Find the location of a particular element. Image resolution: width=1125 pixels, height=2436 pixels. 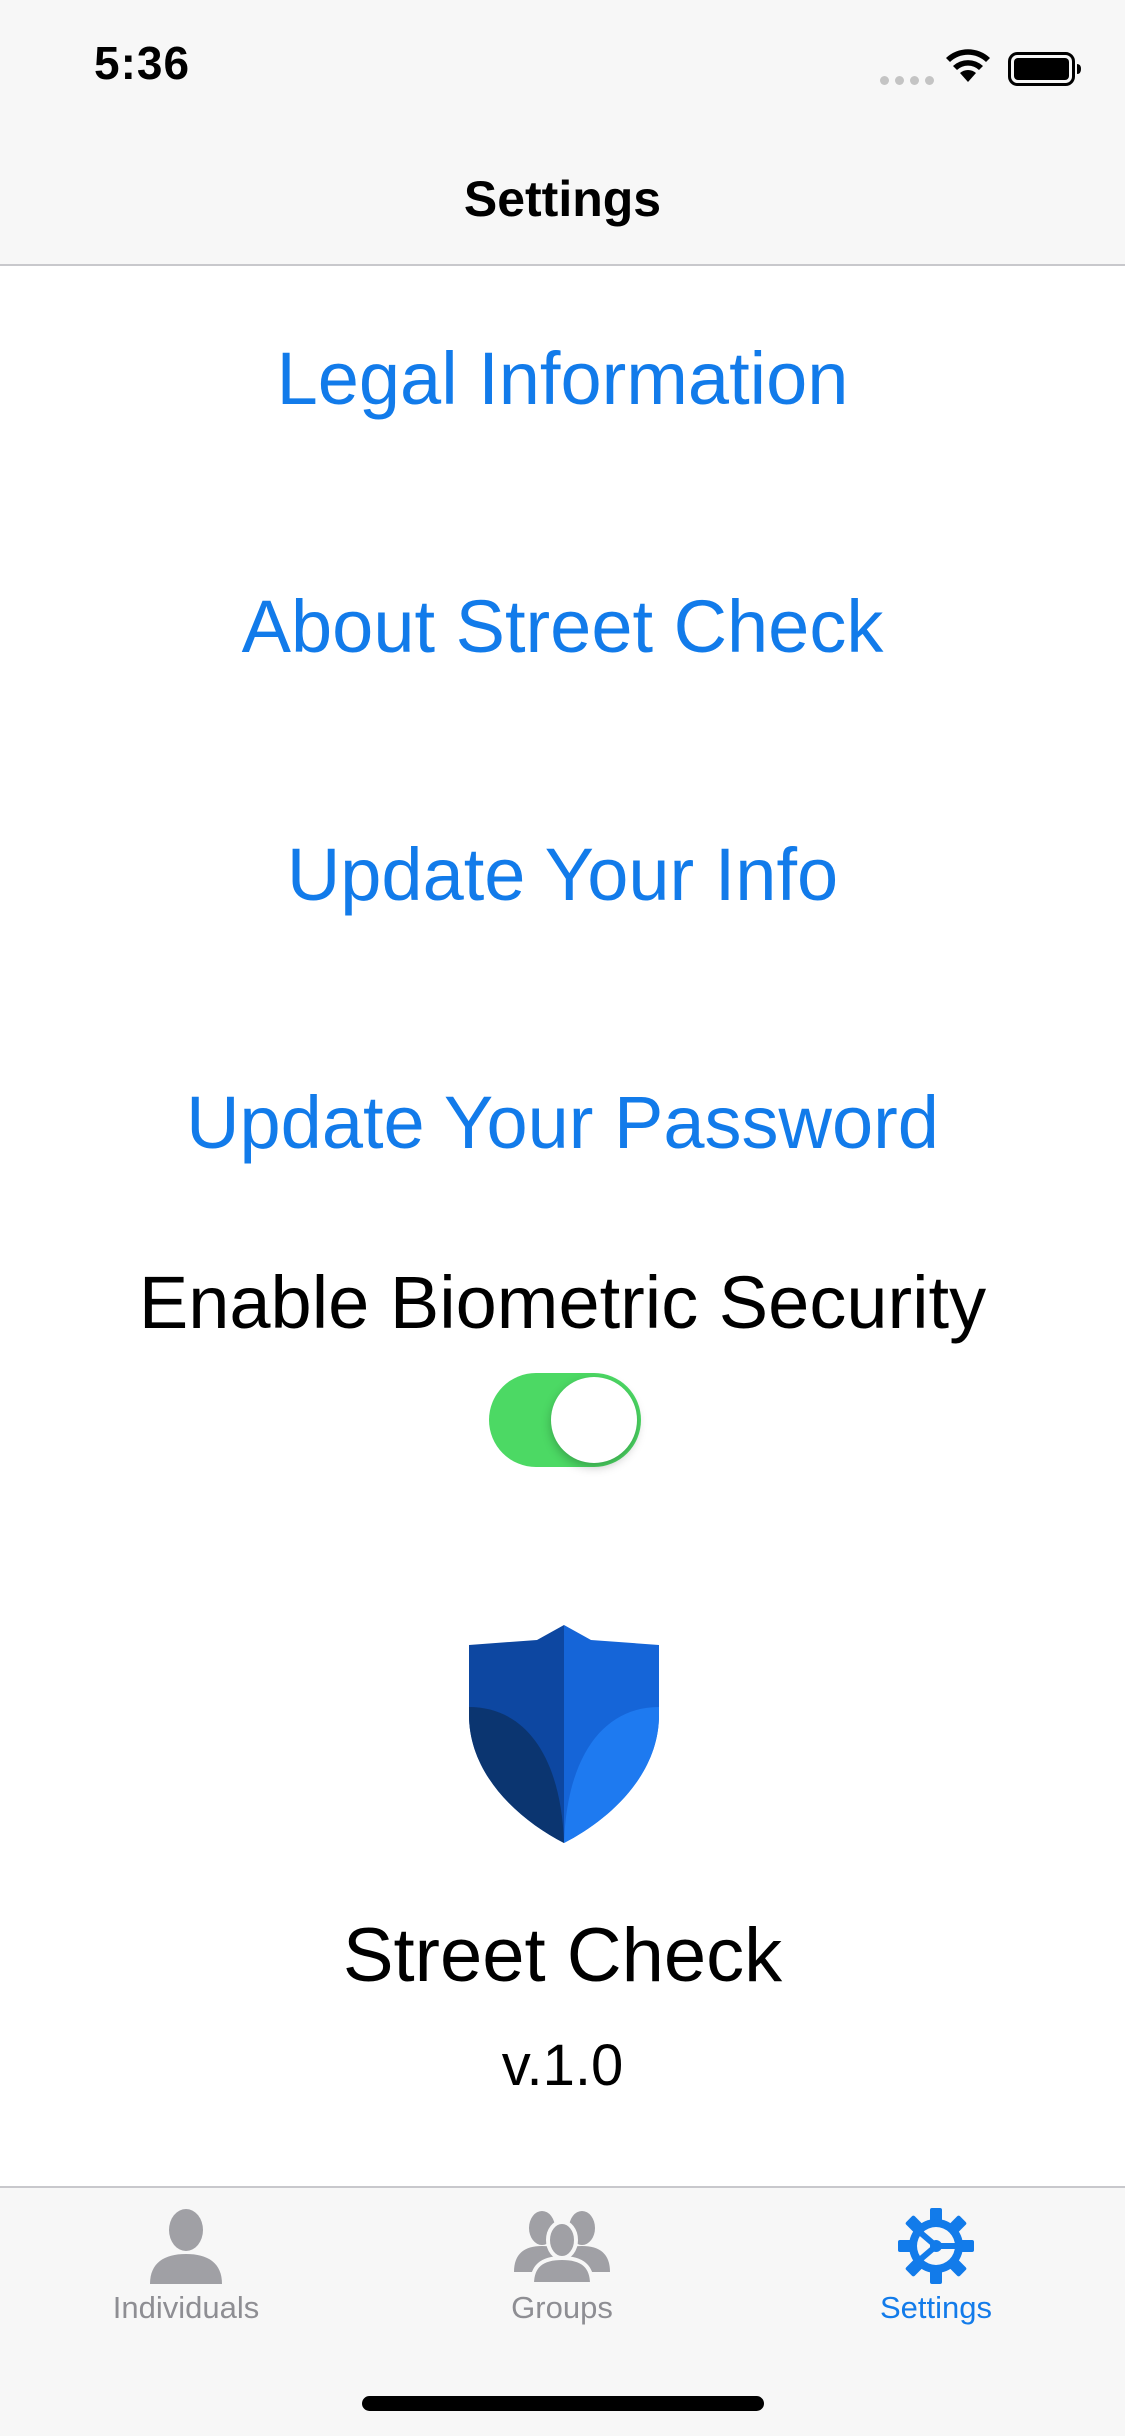

battery-icon is located at coordinates (1044, 69).